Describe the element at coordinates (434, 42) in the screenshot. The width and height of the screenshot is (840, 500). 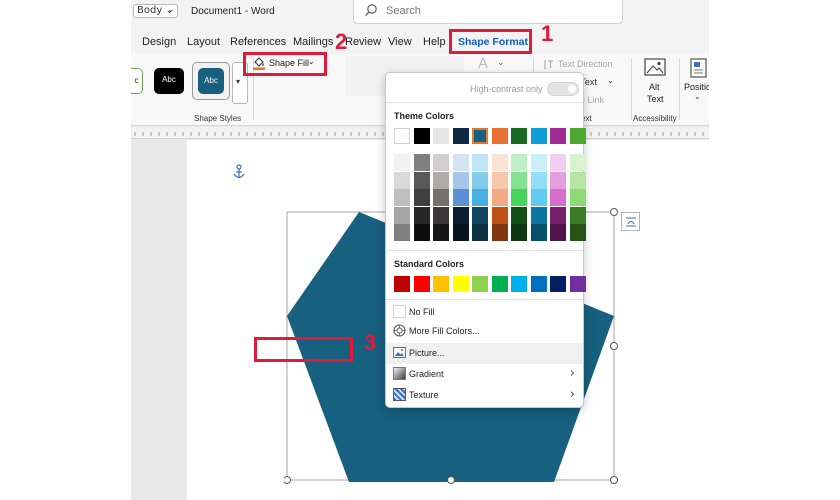
I see `tab-help: Help` at that location.